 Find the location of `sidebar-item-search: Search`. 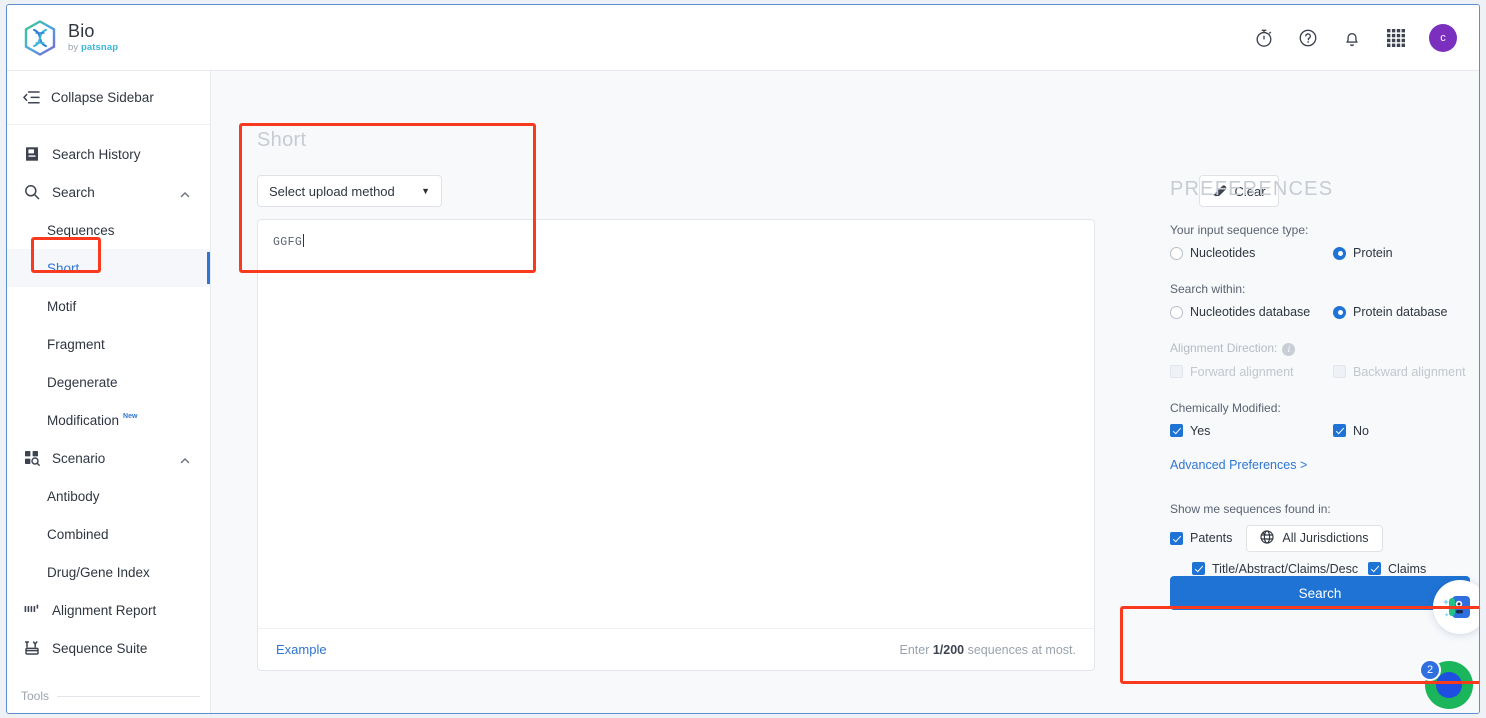

sidebar-item-search: Search is located at coordinates (108, 192).